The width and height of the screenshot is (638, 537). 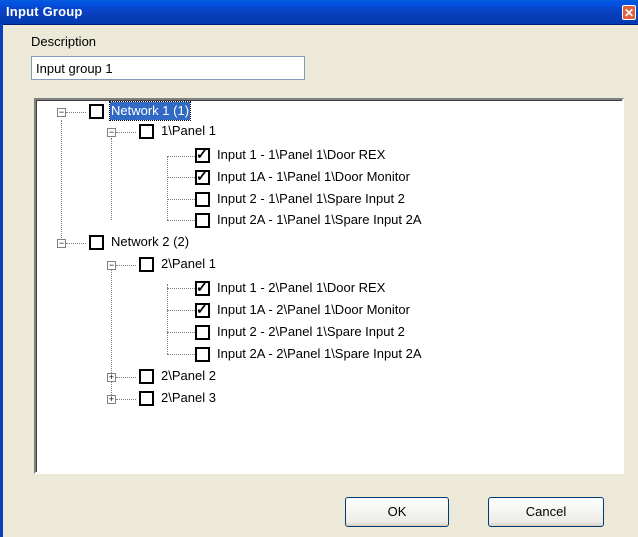 I want to click on description-label: Description, so click(x=64, y=41).